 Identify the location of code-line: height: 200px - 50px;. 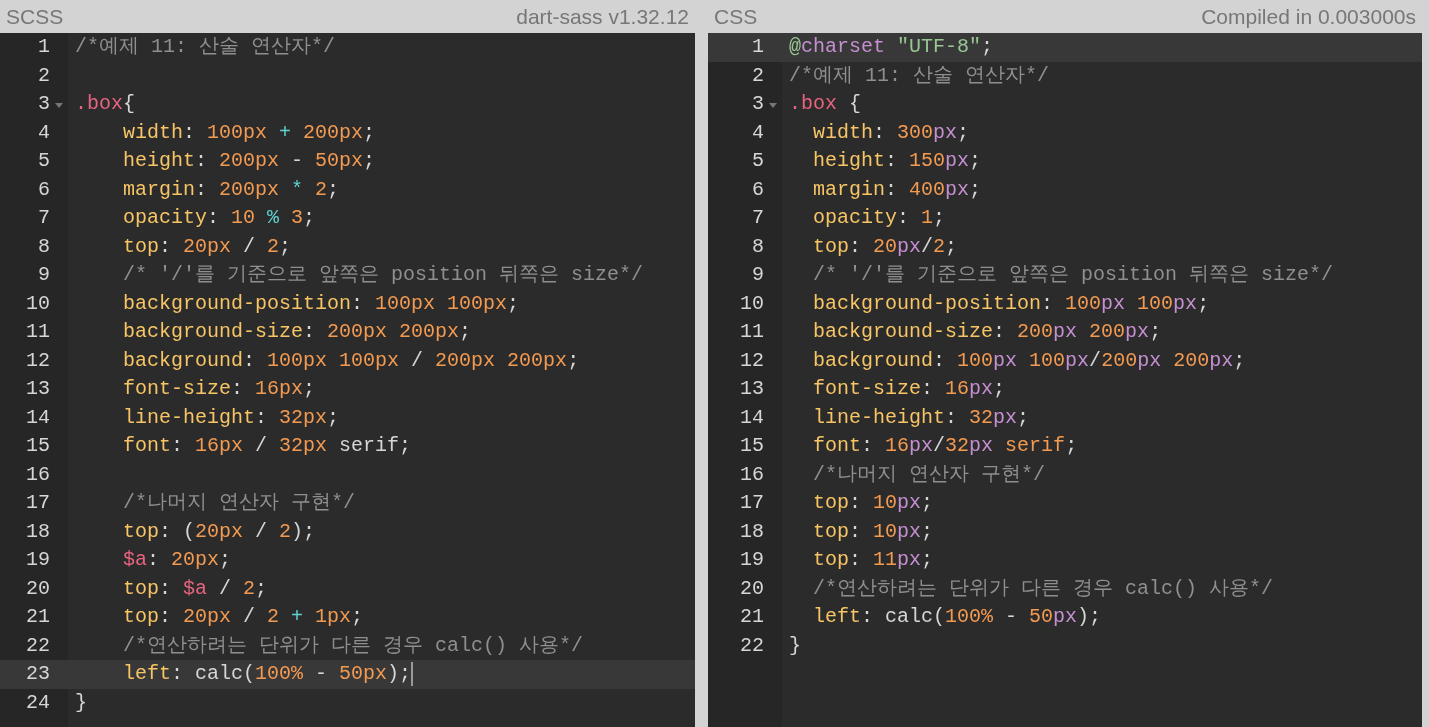
(249, 161).